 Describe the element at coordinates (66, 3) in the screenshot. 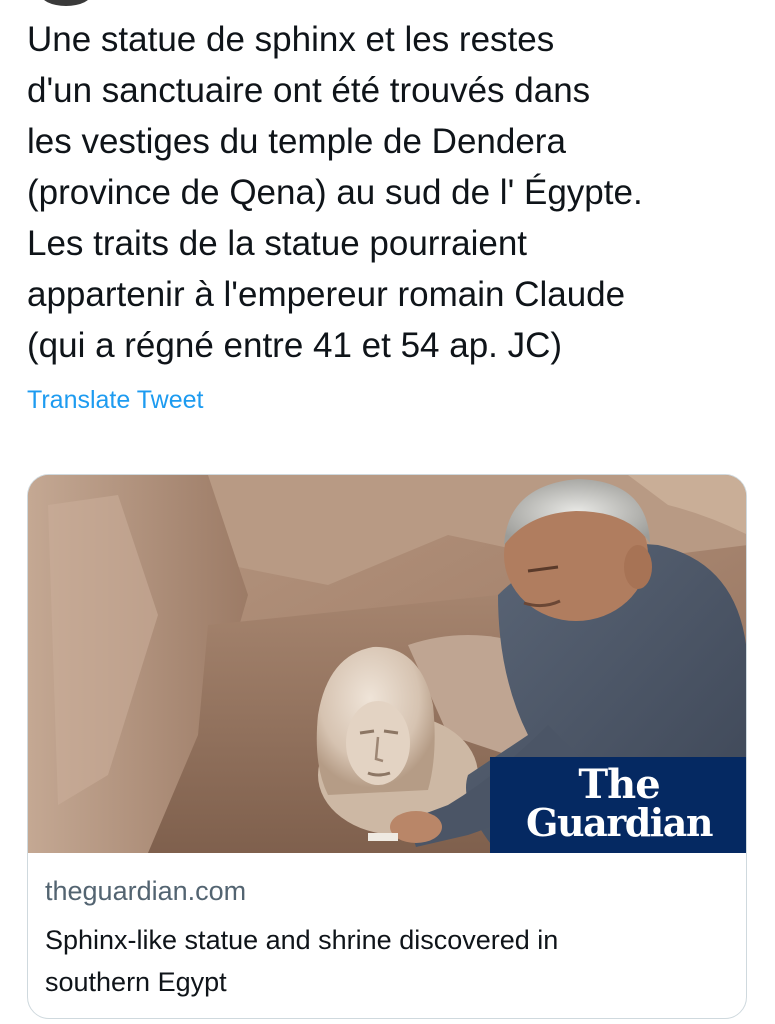

I see `avatar` at that location.